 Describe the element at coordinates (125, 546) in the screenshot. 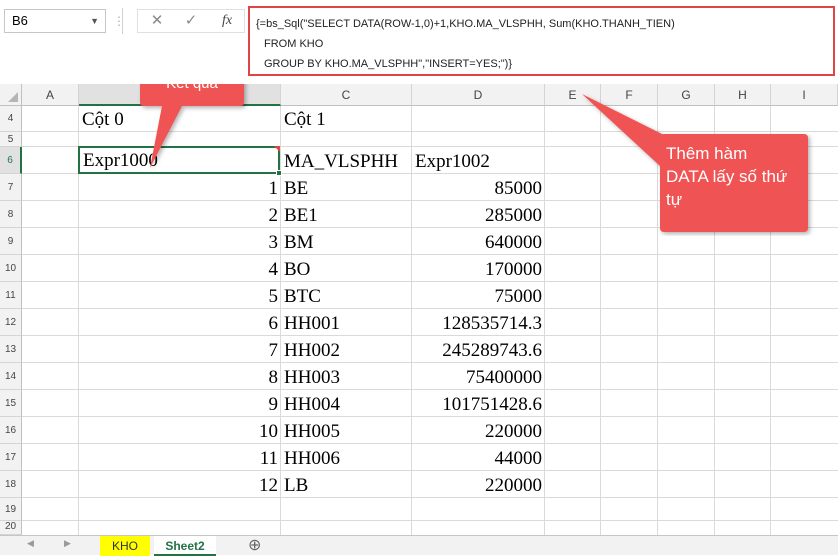

I see `tab-kho: KHO` at that location.